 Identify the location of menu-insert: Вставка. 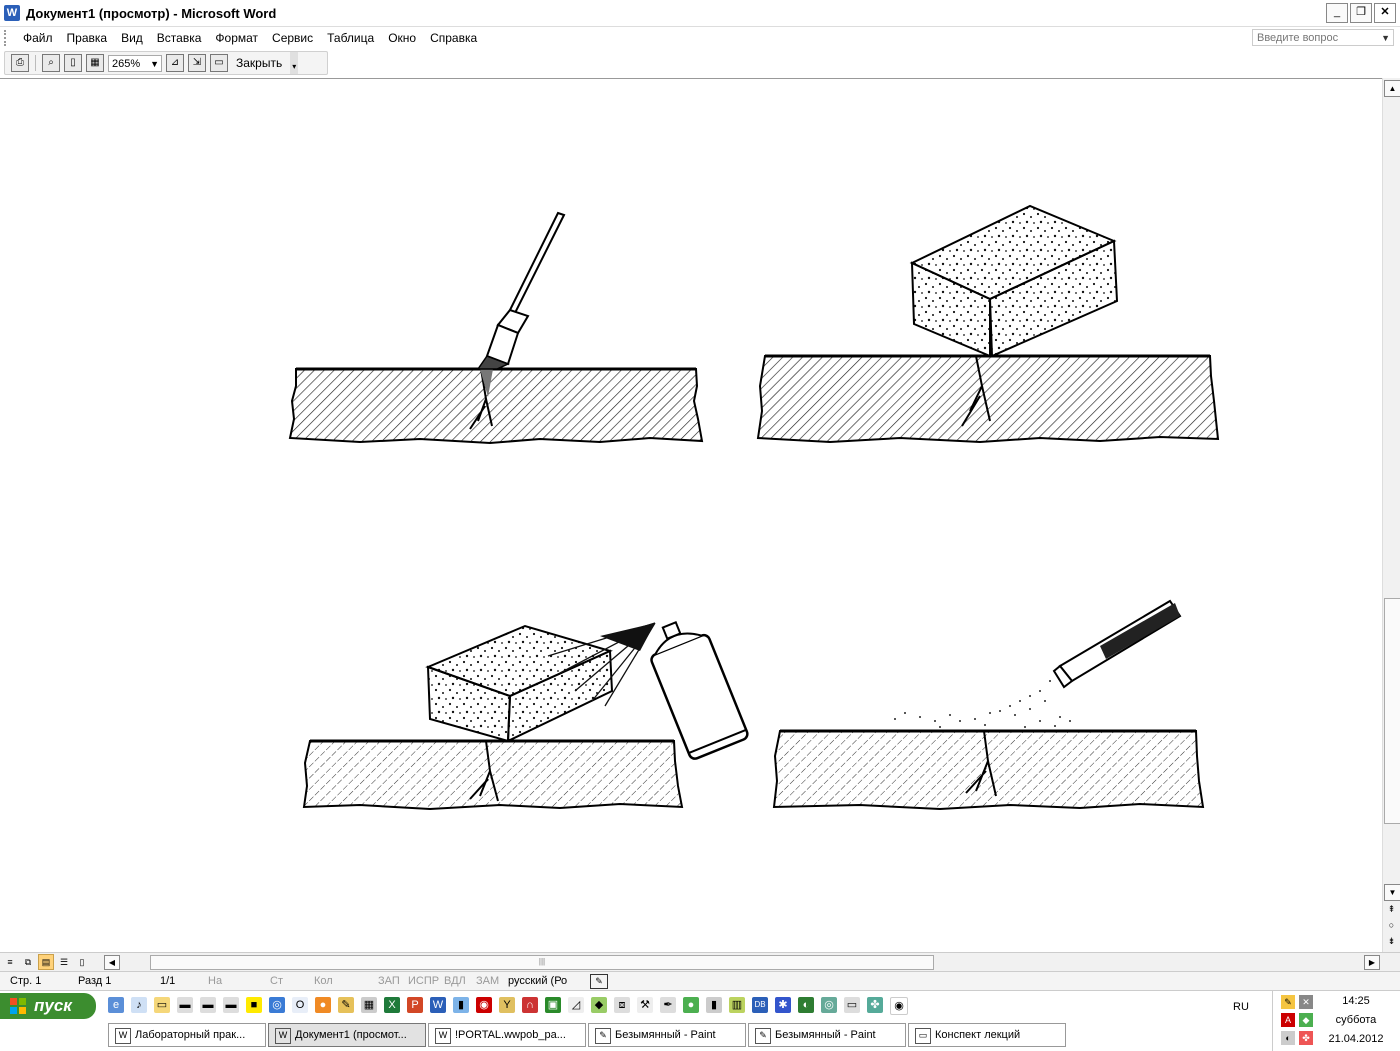
(179, 38).